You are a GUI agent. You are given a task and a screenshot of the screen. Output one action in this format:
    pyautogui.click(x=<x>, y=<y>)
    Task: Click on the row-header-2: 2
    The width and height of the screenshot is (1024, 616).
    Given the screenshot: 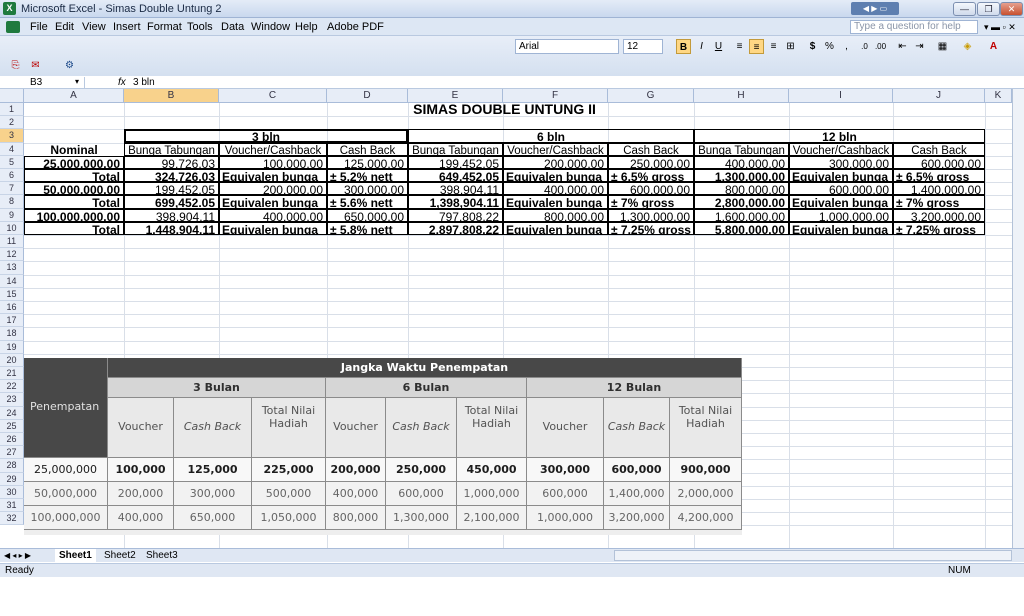 What is the action you would take?
    pyautogui.click(x=12, y=123)
    